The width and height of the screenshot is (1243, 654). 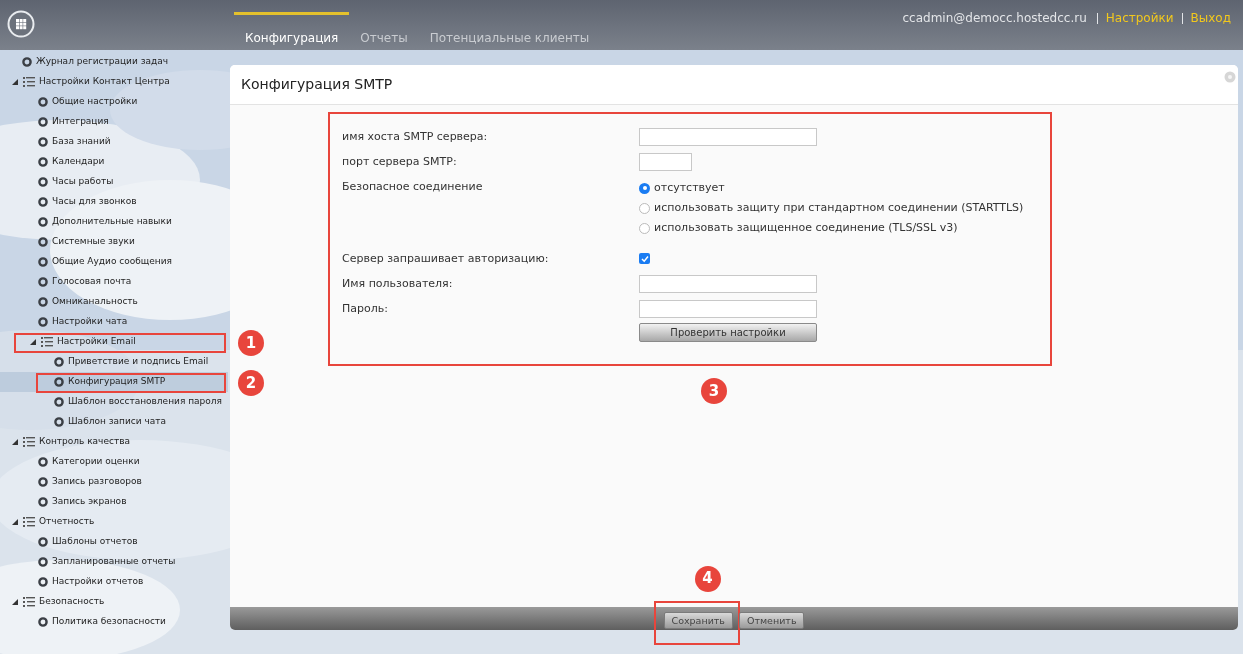 What do you see at coordinates (714, 391) in the screenshot?
I see `callout-badge: 3` at bounding box center [714, 391].